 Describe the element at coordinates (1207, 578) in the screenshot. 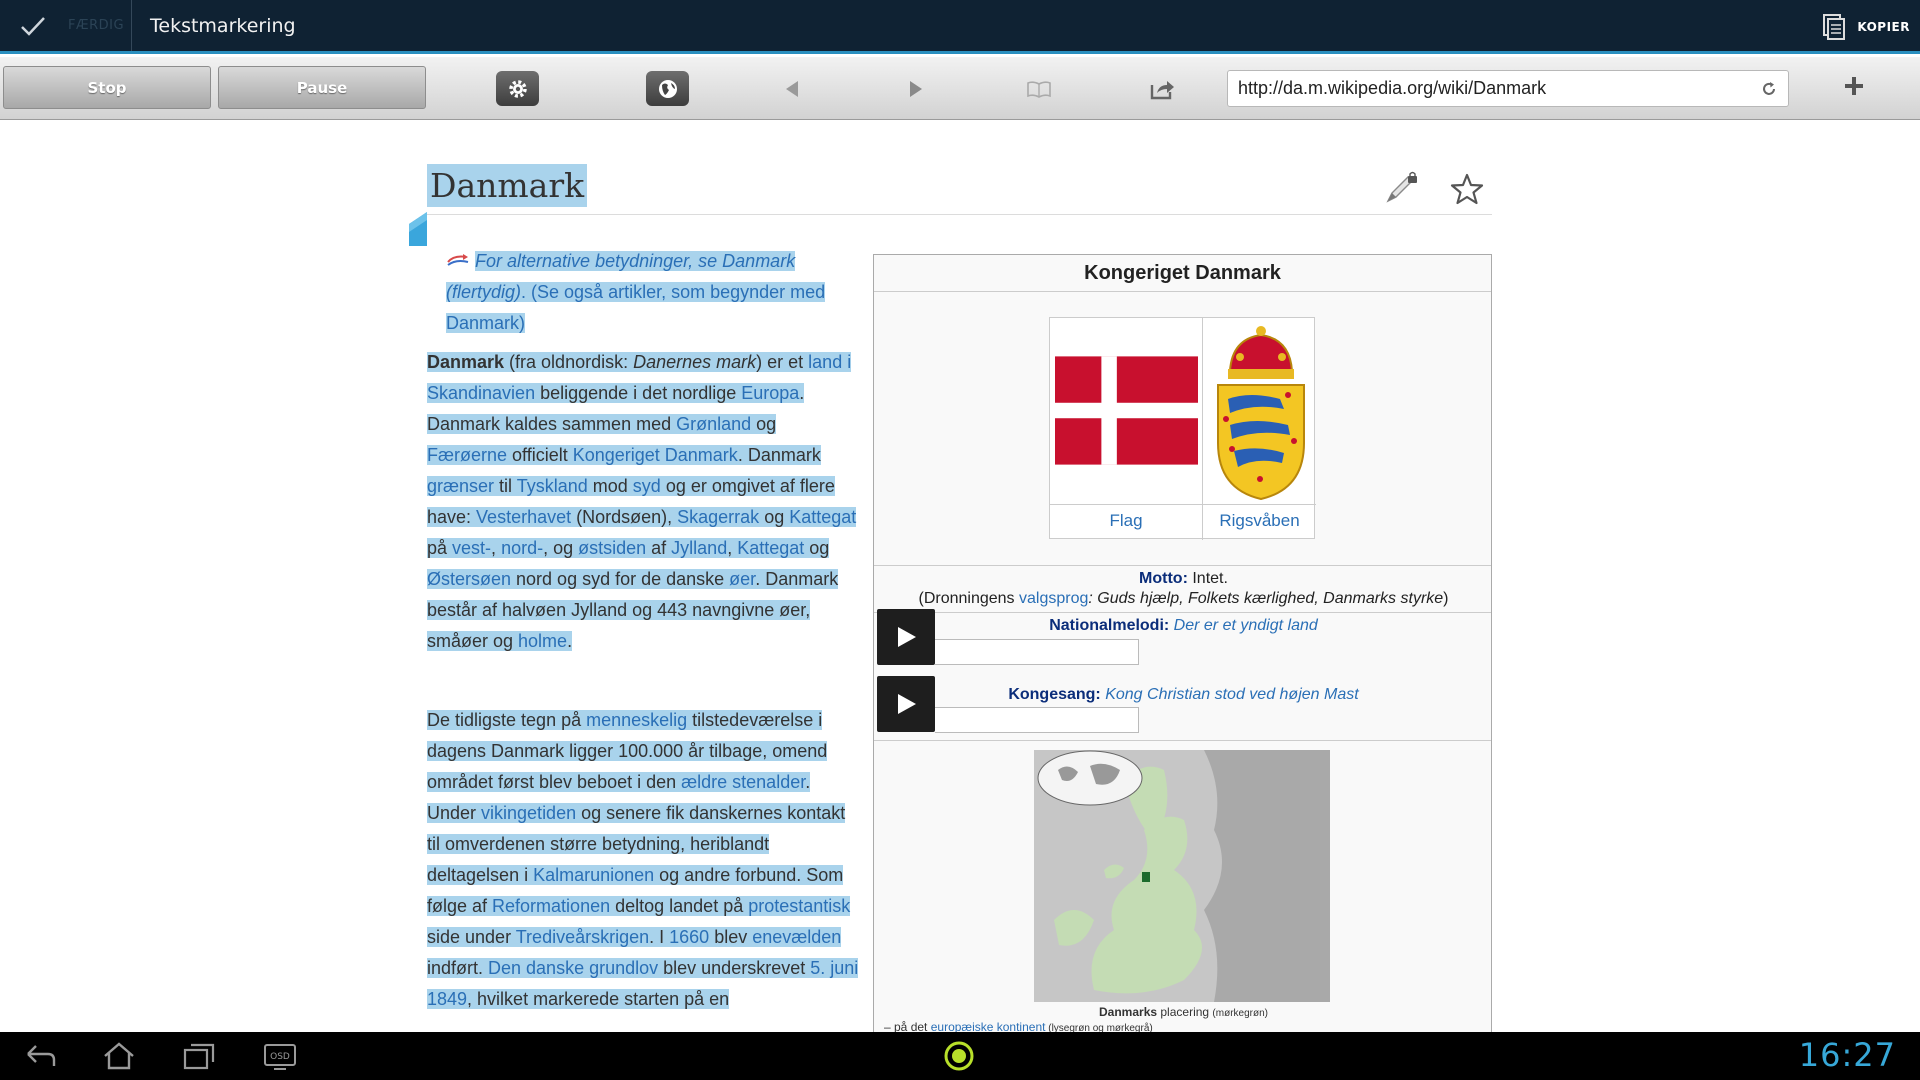

I see `motto-value: Intet.` at that location.